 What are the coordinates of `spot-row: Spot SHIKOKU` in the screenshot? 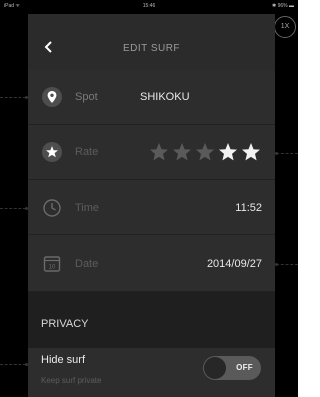 It's located at (151, 97).